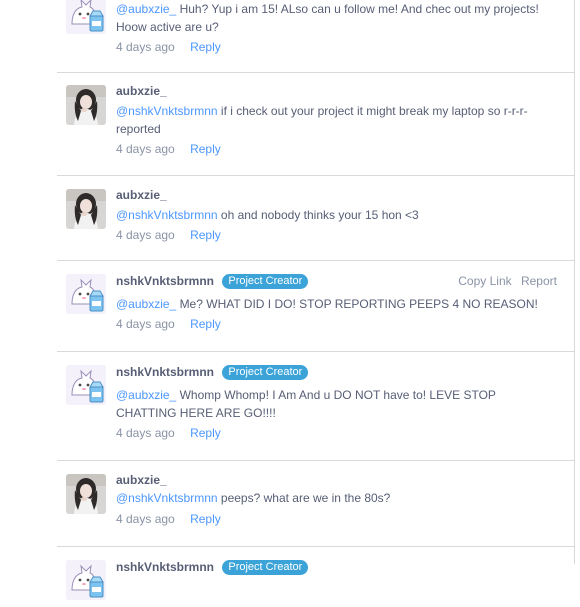  I want to click on comment-body-line2: reported, so click(138, 129).